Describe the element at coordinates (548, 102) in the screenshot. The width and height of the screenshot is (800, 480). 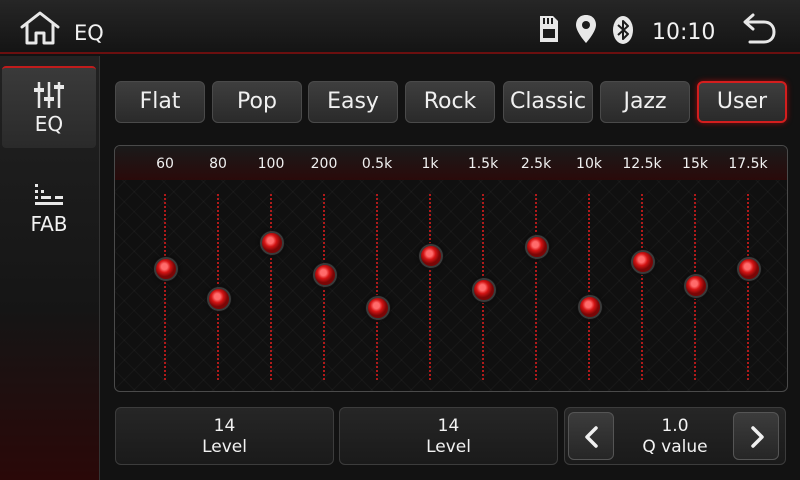
I see `preset-classic-button: Classic` at that location.